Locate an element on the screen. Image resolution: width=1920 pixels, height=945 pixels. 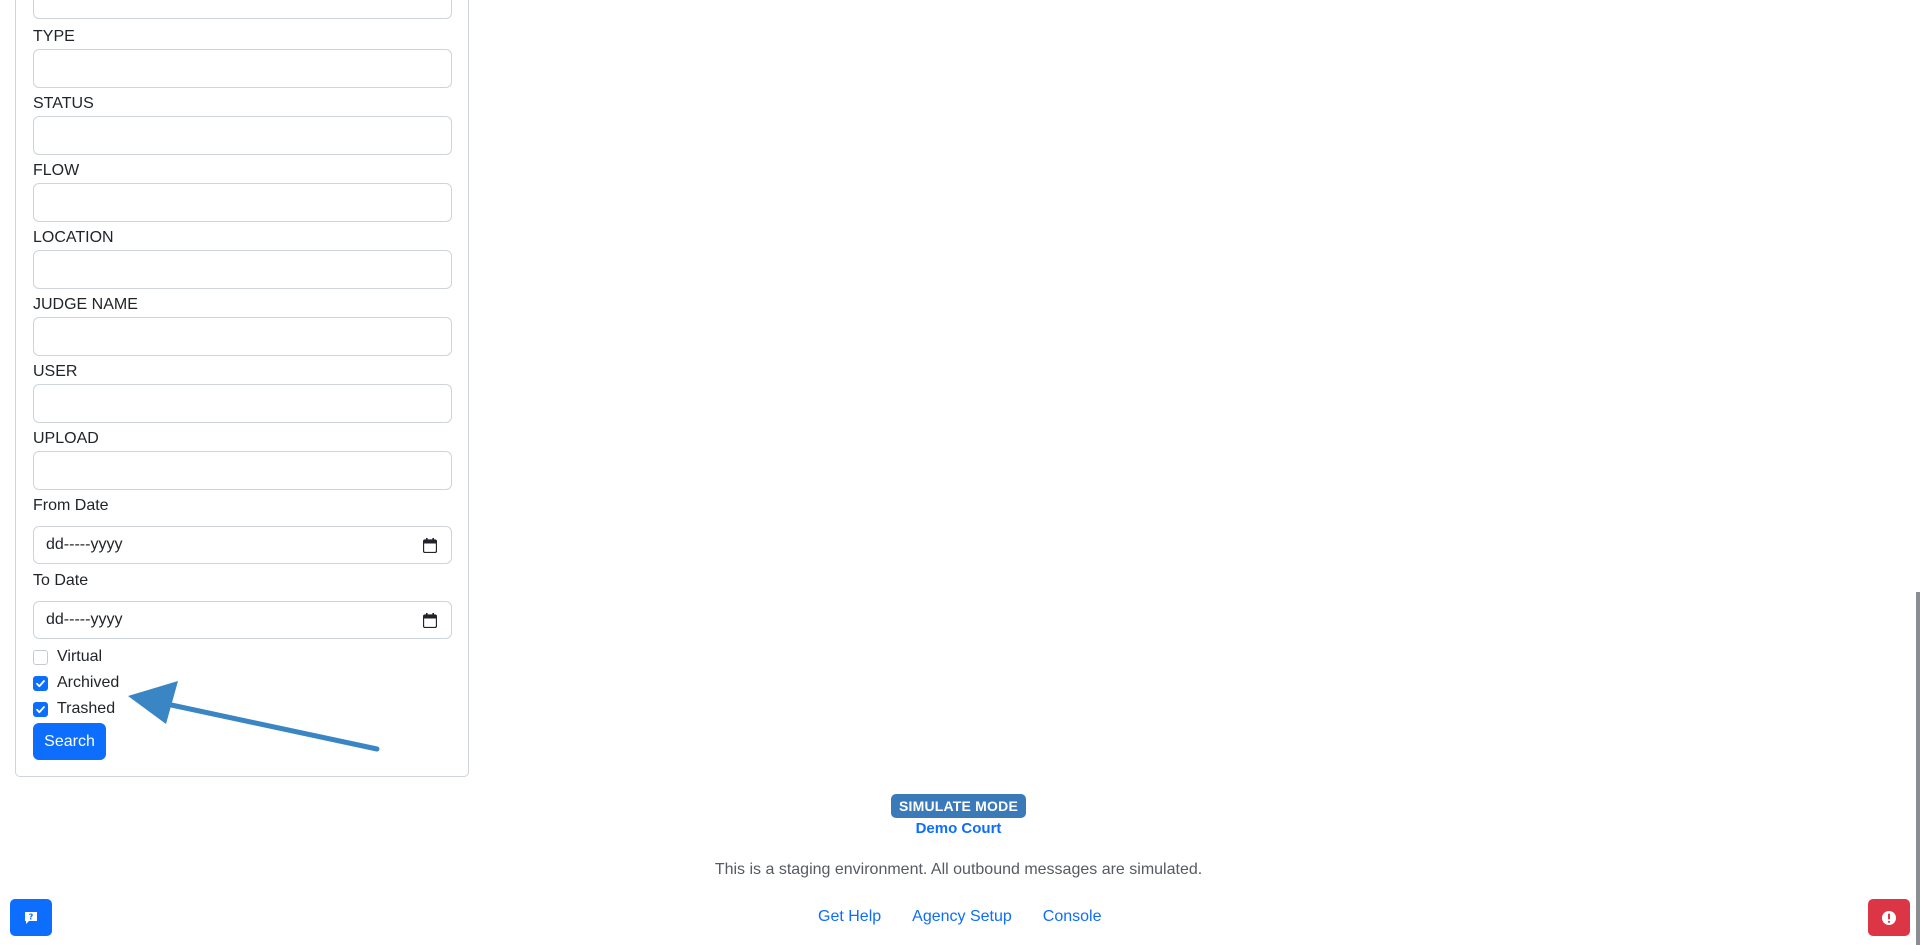
trashed-label: Trashed is located at coordinates (86, 708).